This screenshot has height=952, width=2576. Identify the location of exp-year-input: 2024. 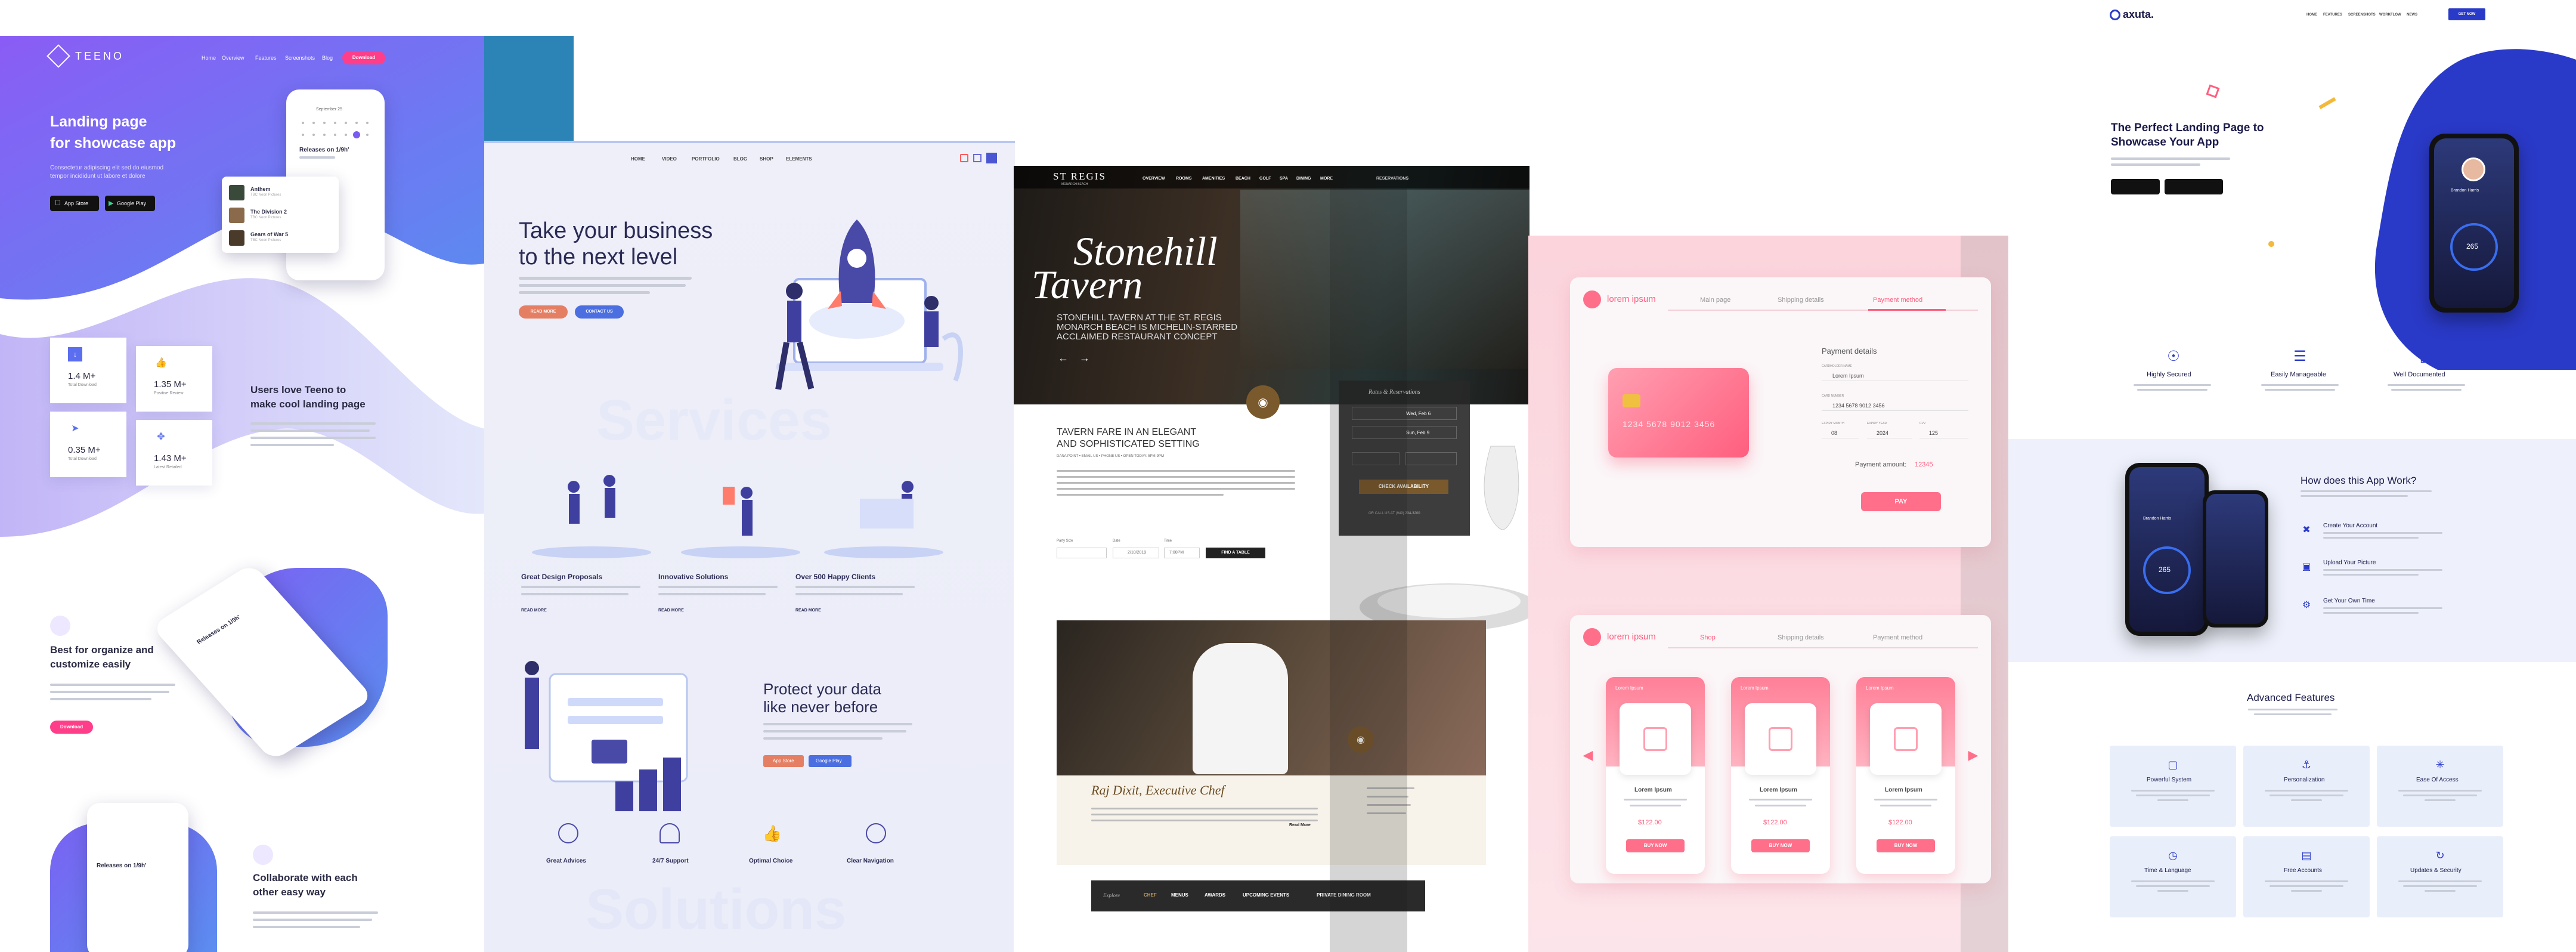
(1889, 433).